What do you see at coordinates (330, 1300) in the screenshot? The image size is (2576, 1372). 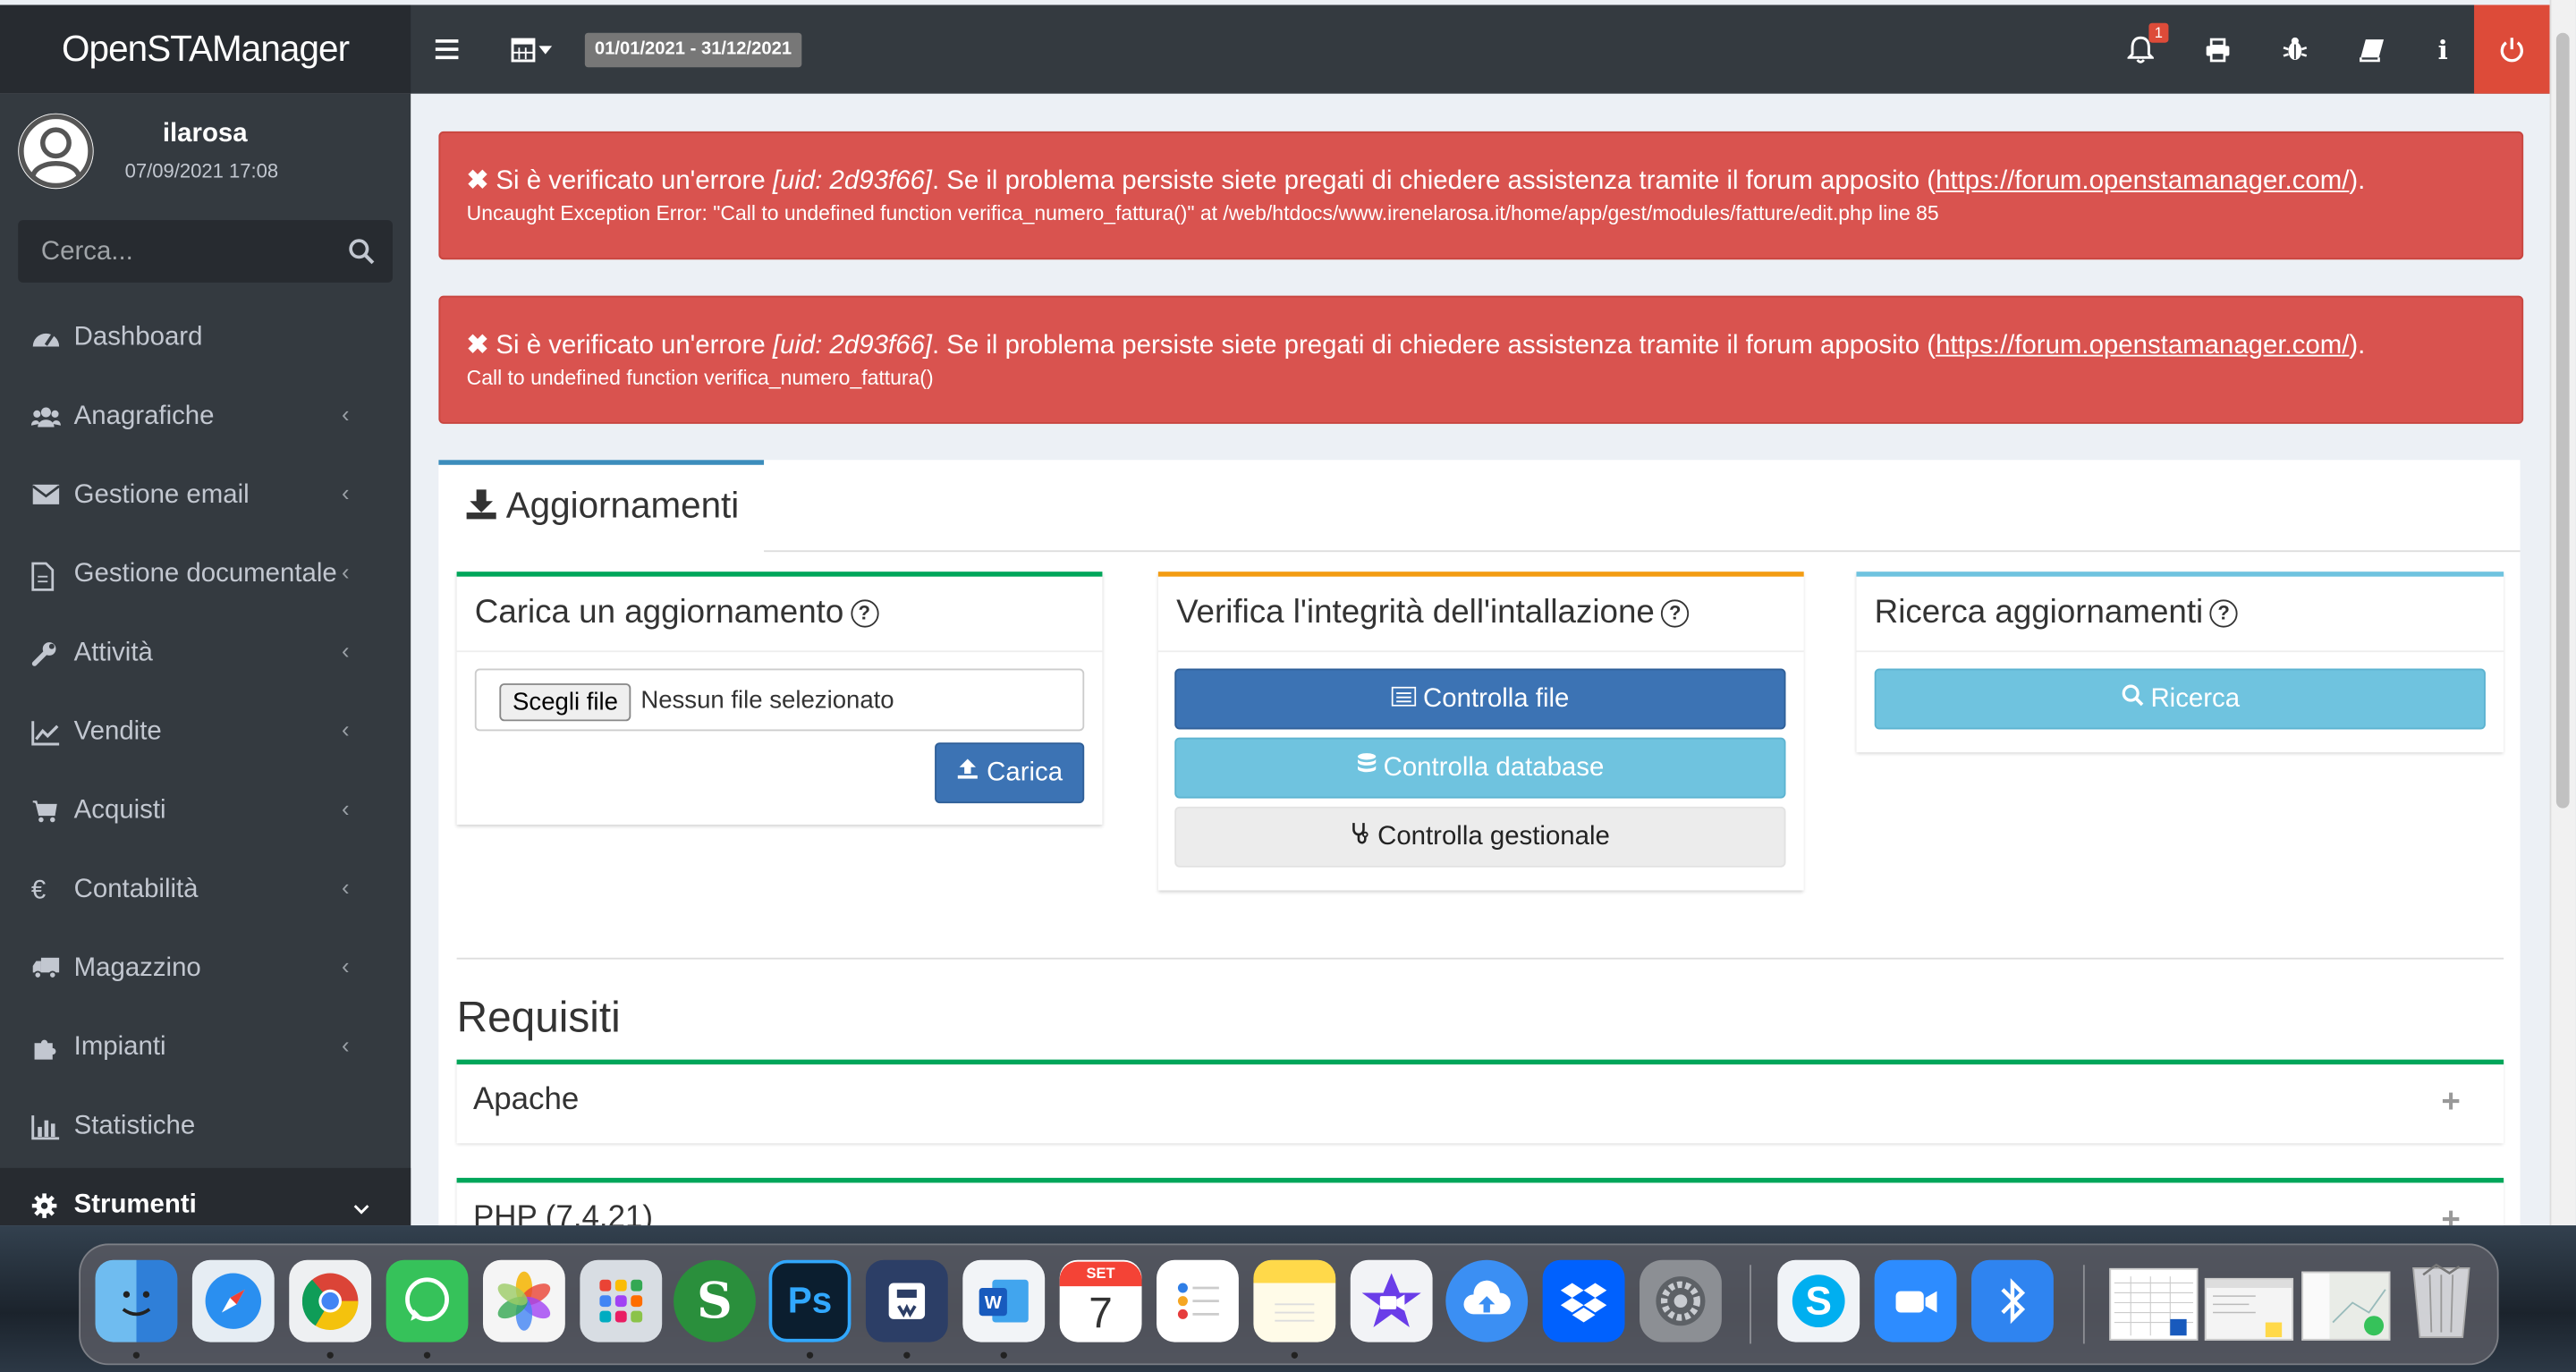 I see `chrome-icon` at bounding box center [330, 1300].